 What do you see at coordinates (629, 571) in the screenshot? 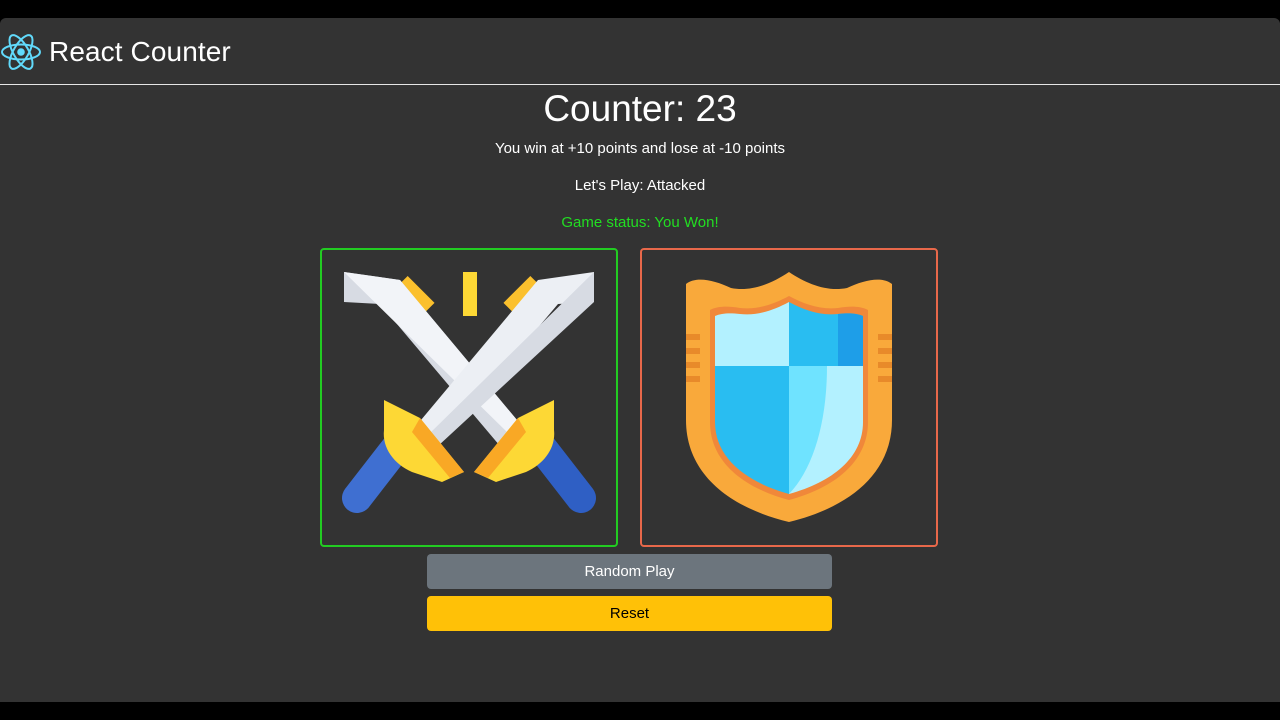
I see `random-play-button: Random Play` at bounding box center [629, 571].